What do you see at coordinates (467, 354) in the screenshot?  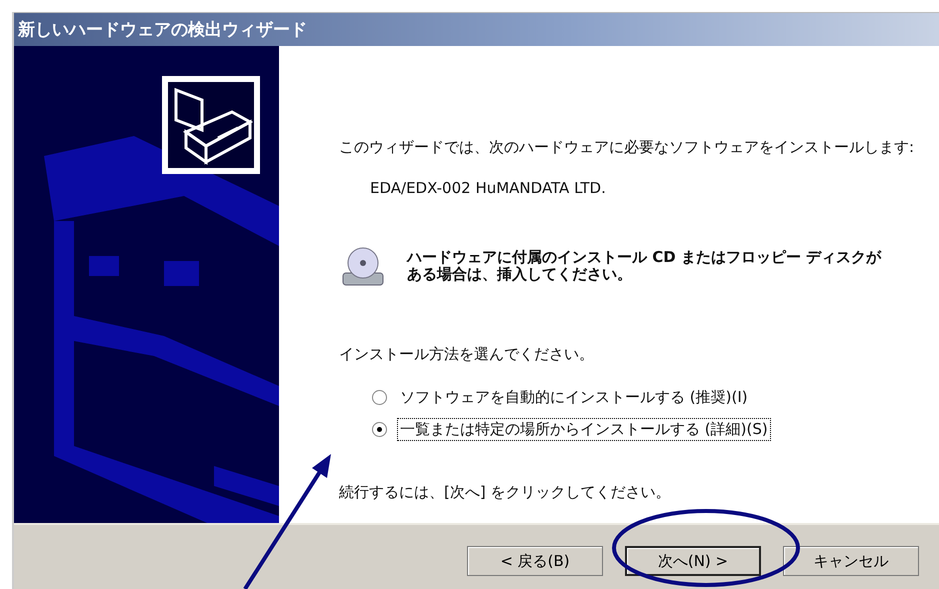 I see `method-prompt: インストール方法を選んでください。` at bounding box center [467, 354].